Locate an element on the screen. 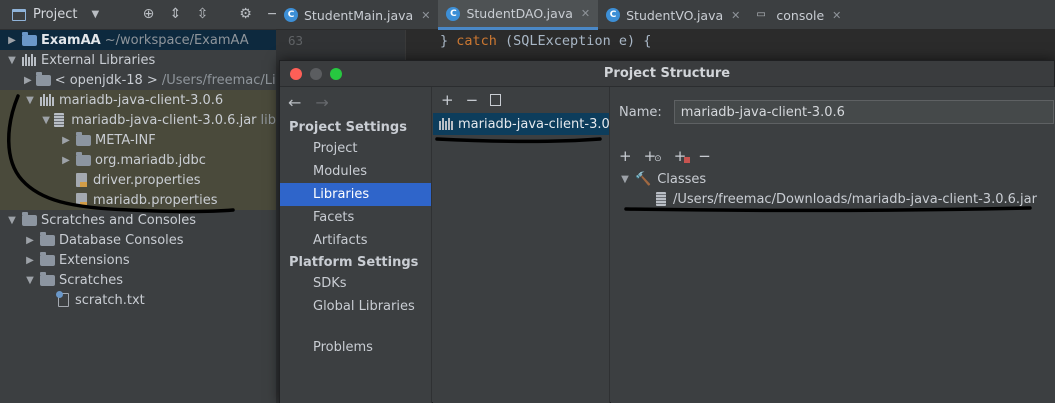 The width and height of the screenshot is (1055, 403). tree-item: ▶mariadb.properties is located at coordinates (138, 200).